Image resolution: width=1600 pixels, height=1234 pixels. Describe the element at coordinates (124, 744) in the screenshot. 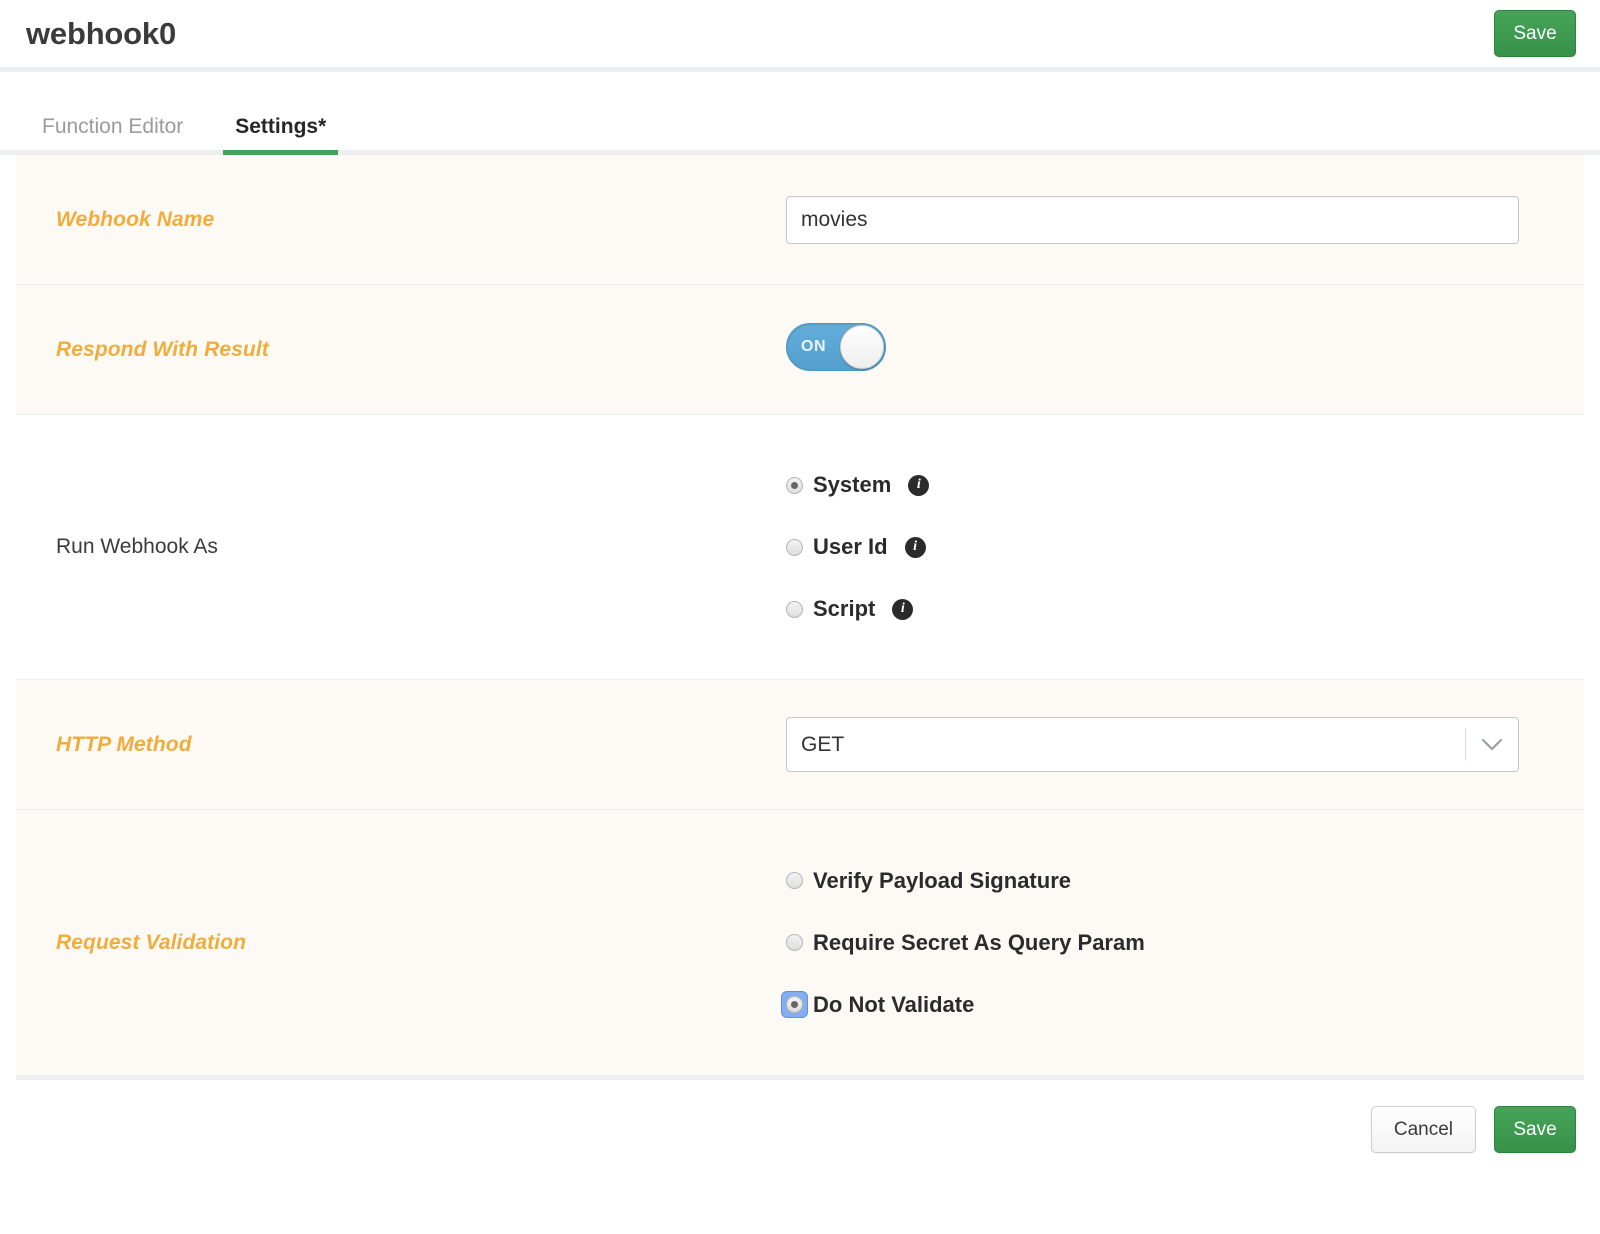

I see `http-method-label: HTTP Method` at that location.